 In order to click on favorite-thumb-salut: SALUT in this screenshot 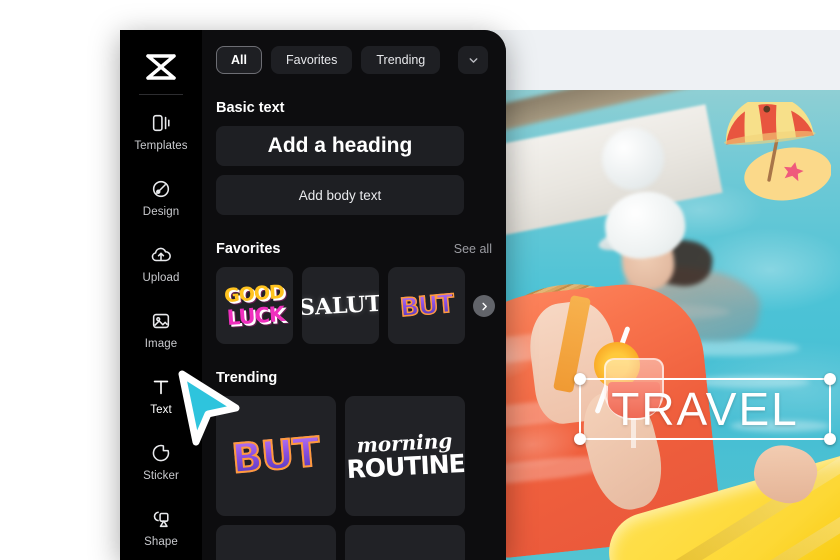, I will do `click(340, 305)`.